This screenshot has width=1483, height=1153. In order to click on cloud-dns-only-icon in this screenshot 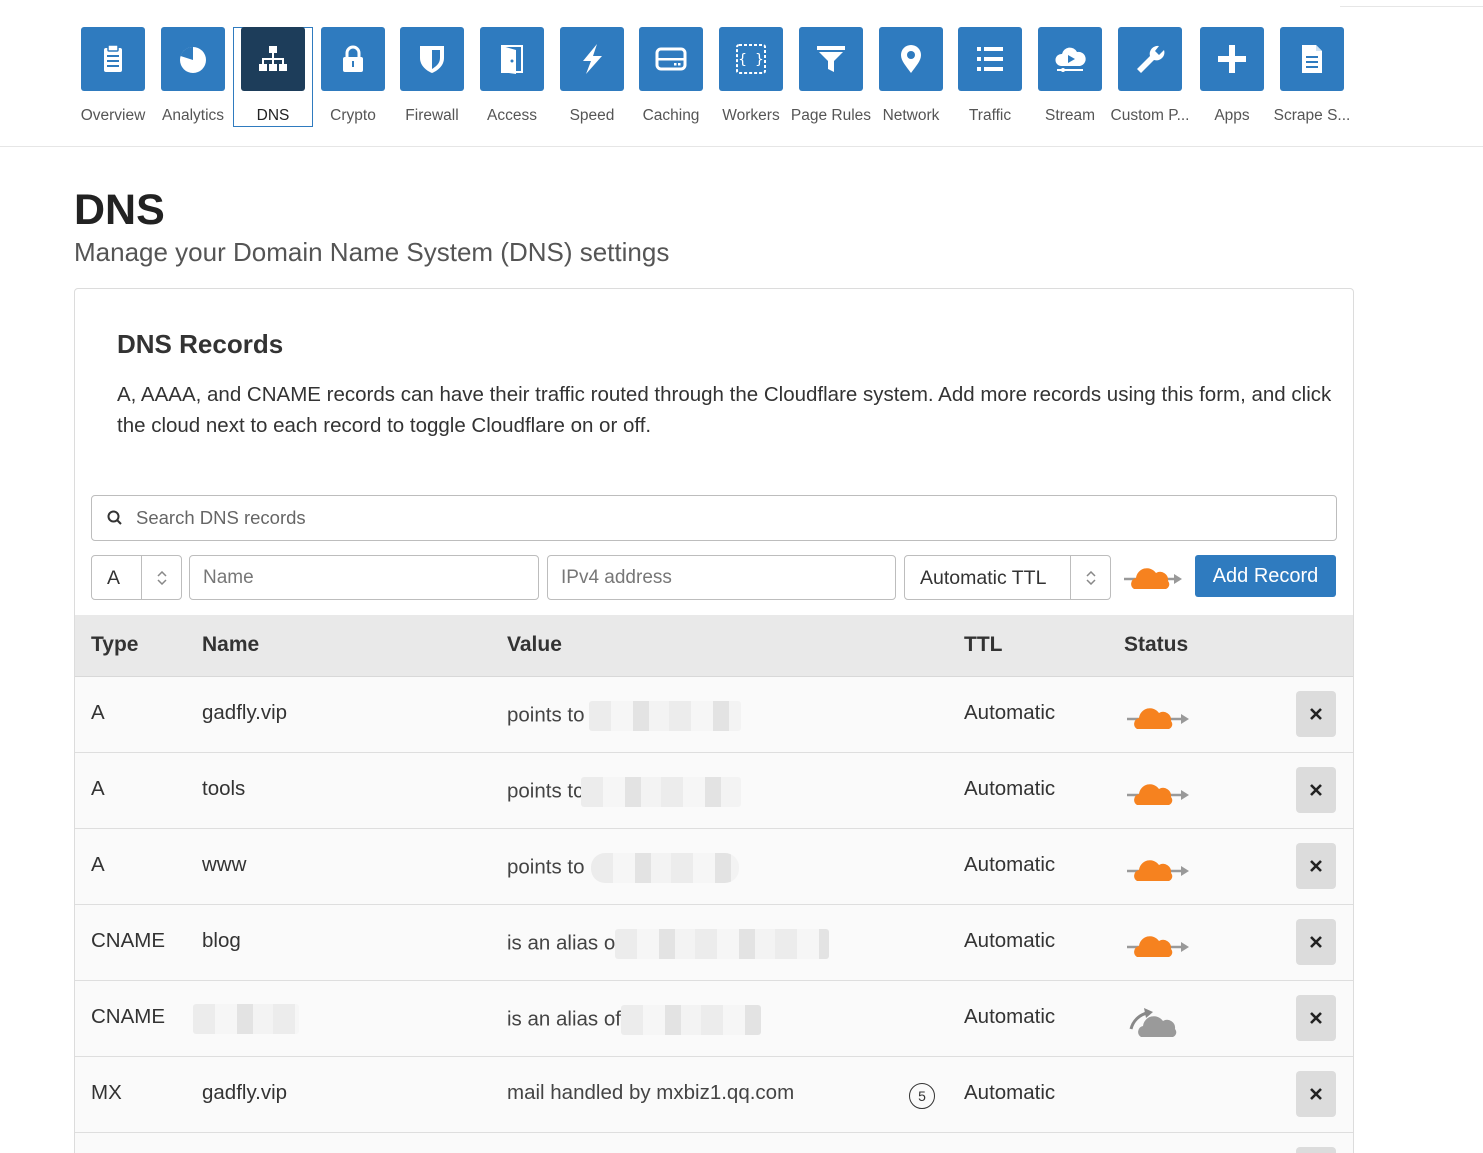, I will do `click(1159, 1021)`.